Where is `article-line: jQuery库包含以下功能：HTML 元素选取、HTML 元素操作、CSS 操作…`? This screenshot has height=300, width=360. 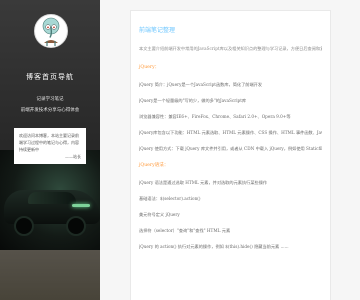 article-line: jQuery库包含以下功能：HTML 元素选取、HTML 元素操作、CSS 操作… is located at coordinates (230, 132).